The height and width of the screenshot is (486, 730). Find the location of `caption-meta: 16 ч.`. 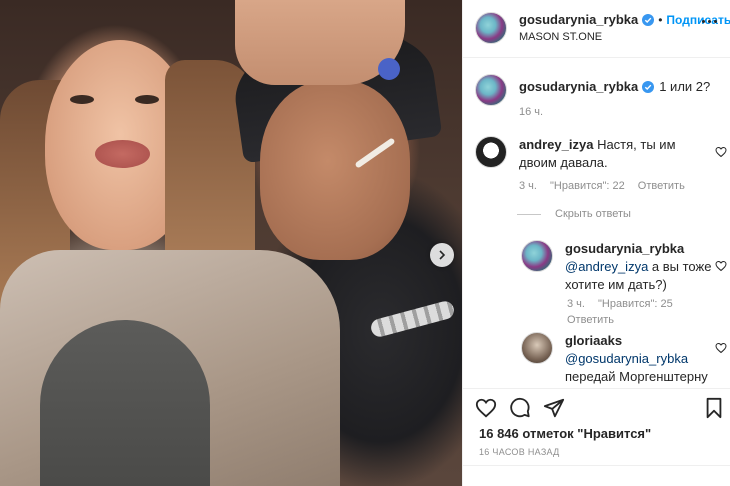

caption-meta: 16 ч. is located at coordinates (536, 112).